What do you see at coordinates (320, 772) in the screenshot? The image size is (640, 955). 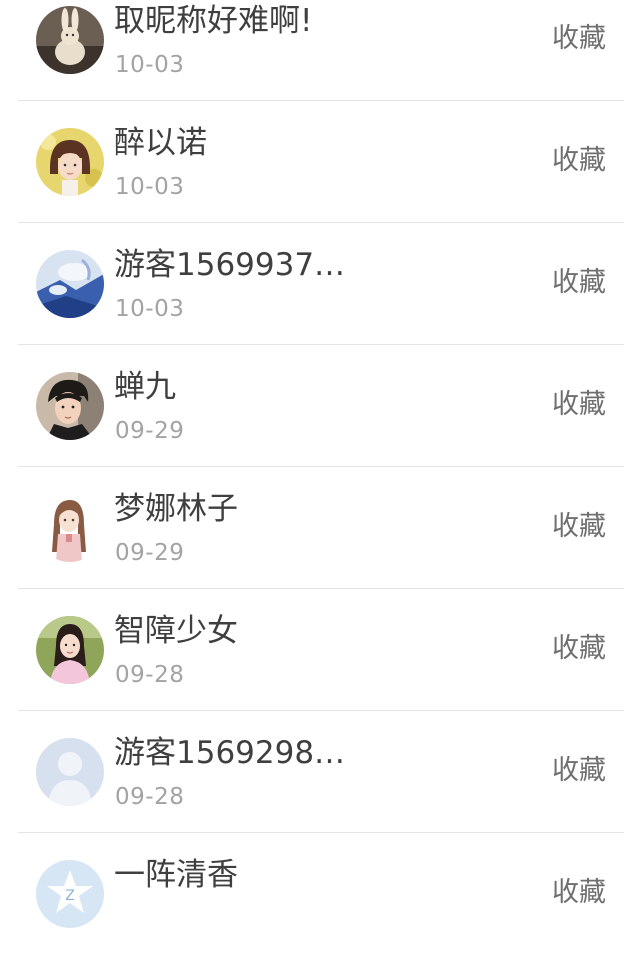 I see `list-item: 游客1569298… 09-28 收藏` at bounding box center [320, 772].